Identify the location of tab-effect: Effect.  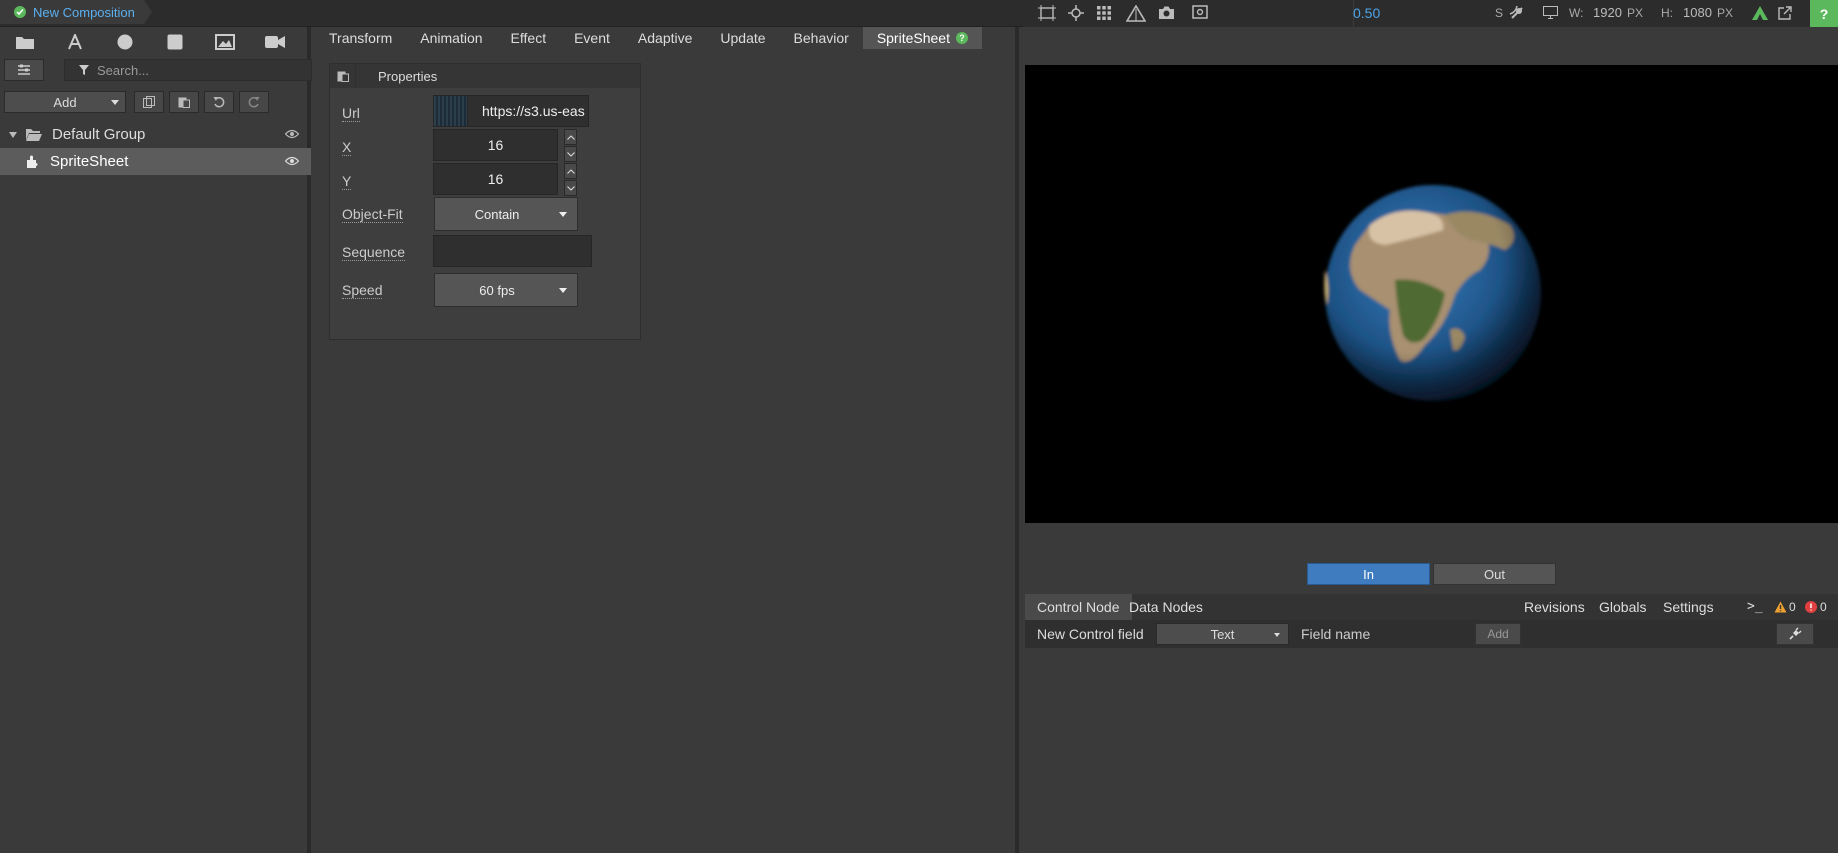
(529, 38).